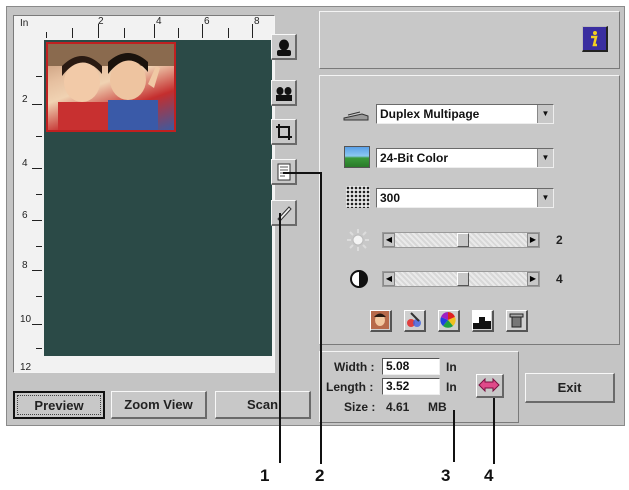 The image size is (629, 490). Describe the element at coordinates (389, 279) in the screenshot. I see `contrast-decrease: ◀` at that location.